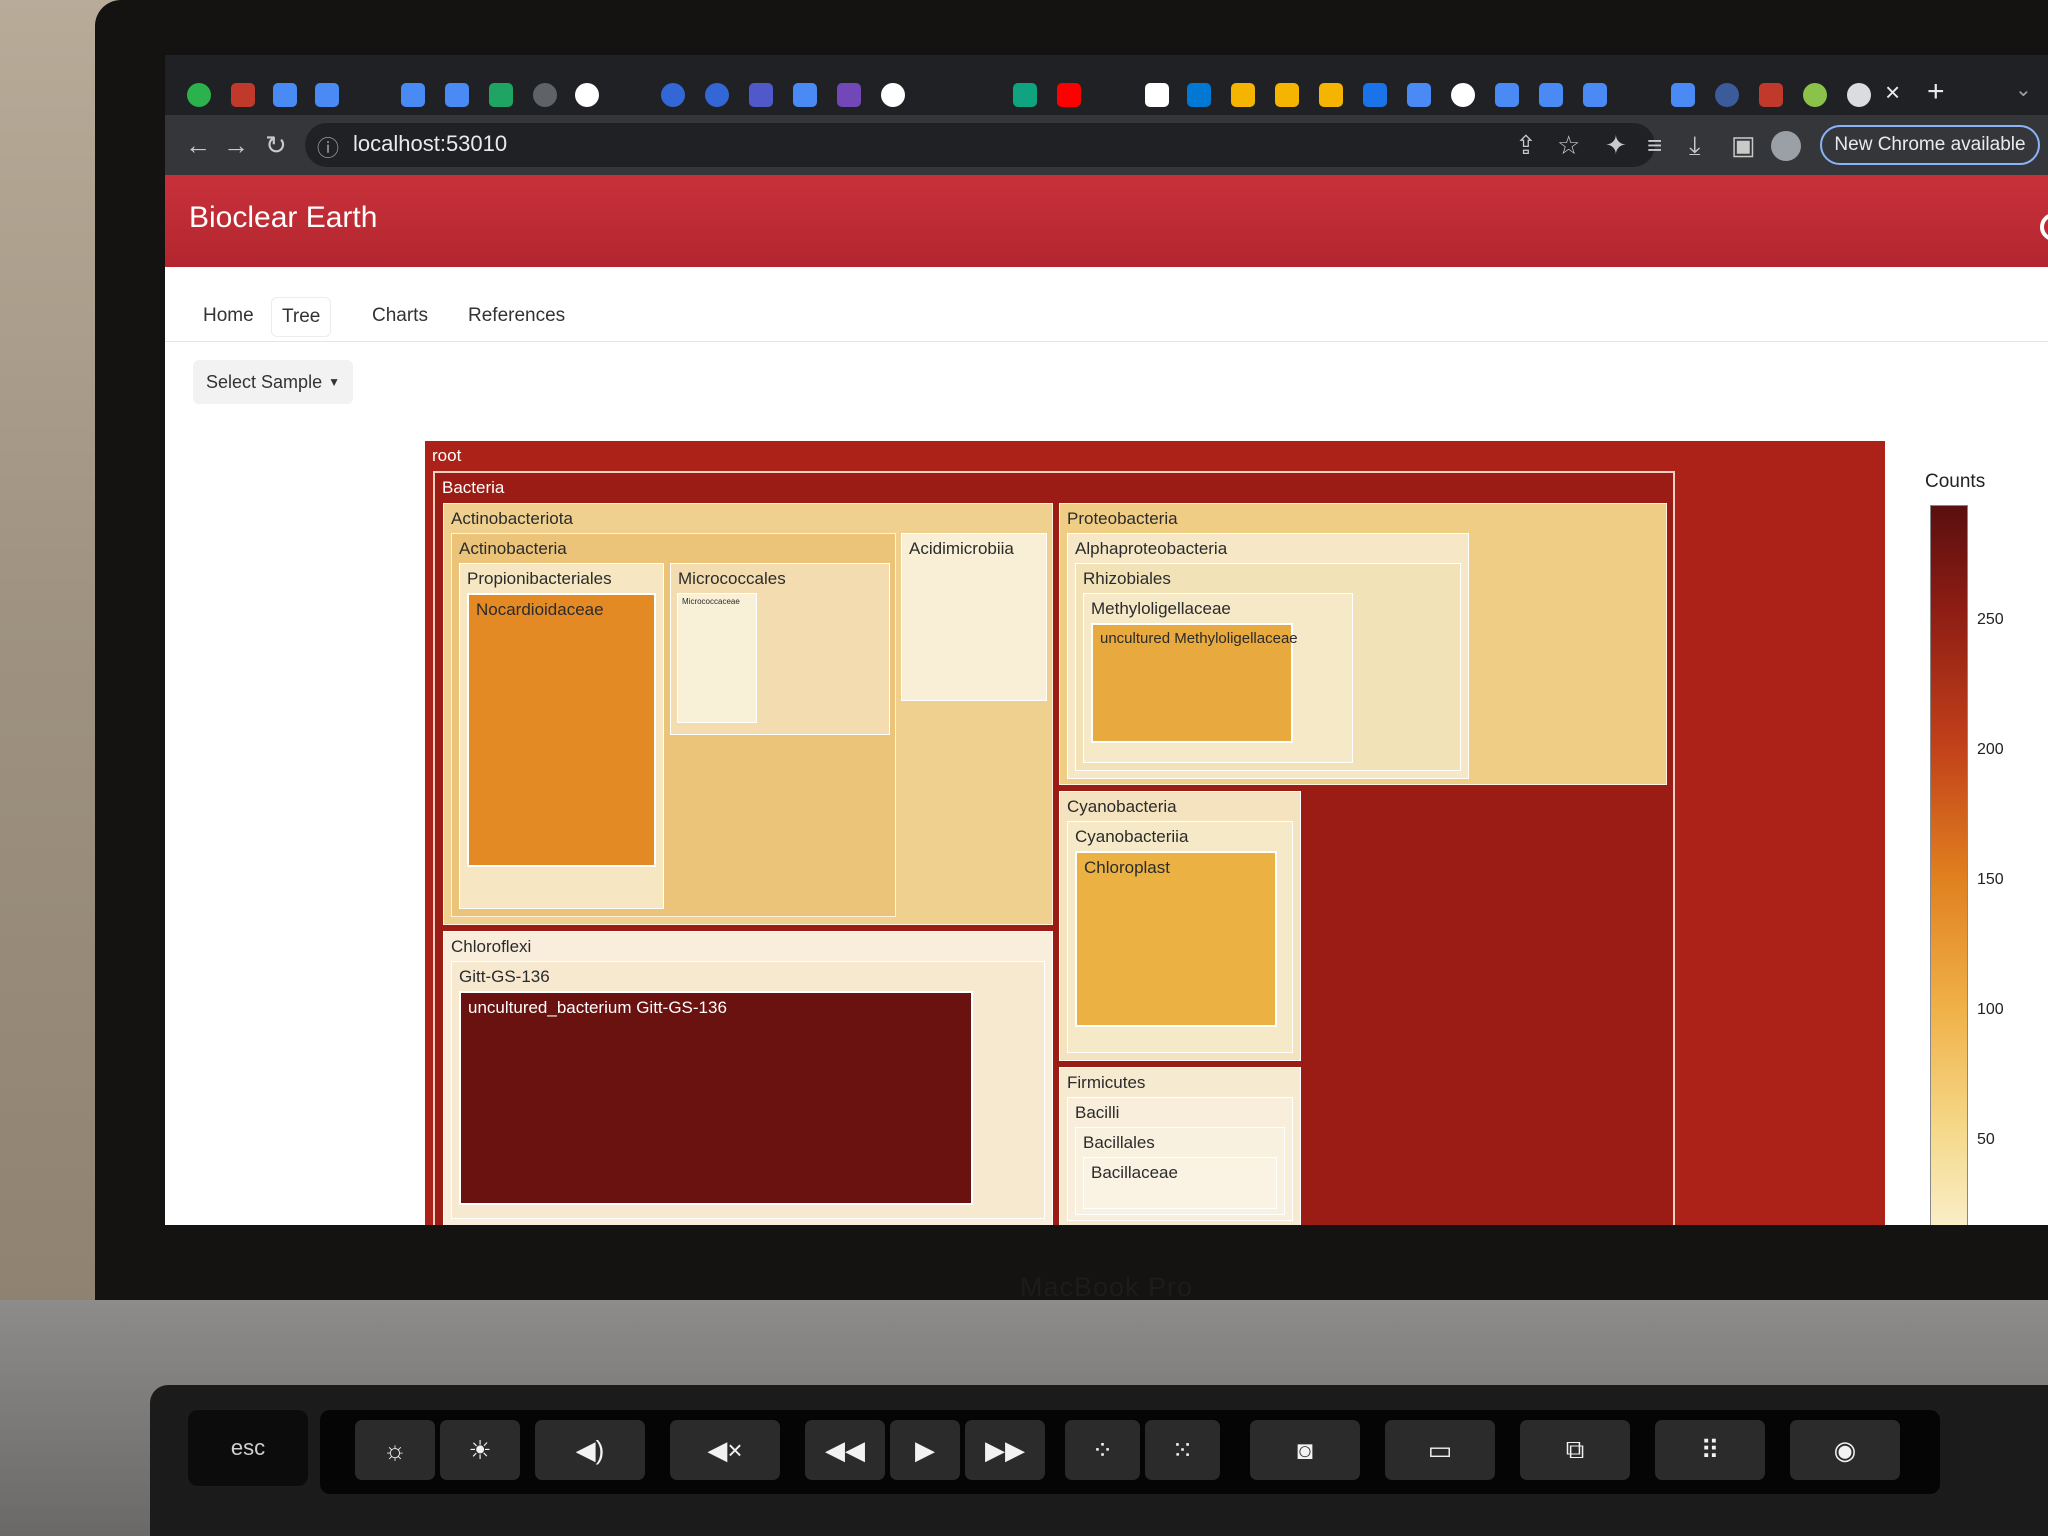 This screenshot has width=2048, height=1536. Describe the element at coordinates (1936, 92) in the screenshot. I see `new-tab-icon: +` at that location.